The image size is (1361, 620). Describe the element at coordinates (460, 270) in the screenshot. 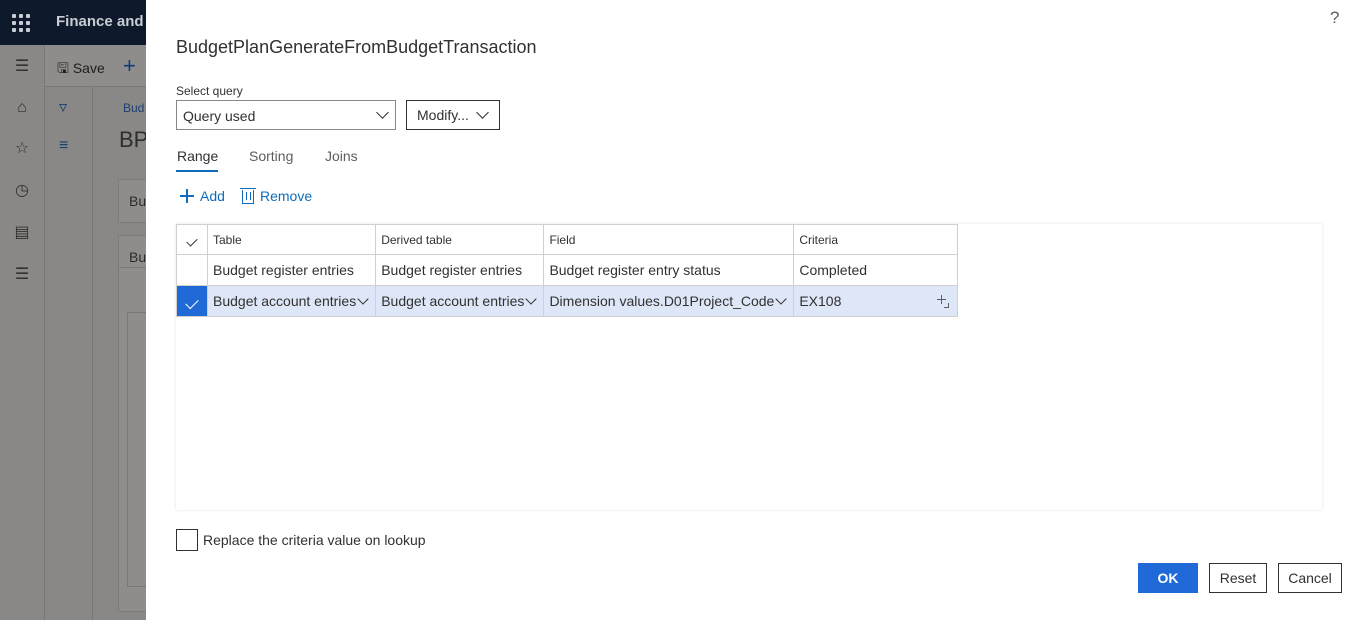

I see `derived-table-cell: Budget register entries` at that location.